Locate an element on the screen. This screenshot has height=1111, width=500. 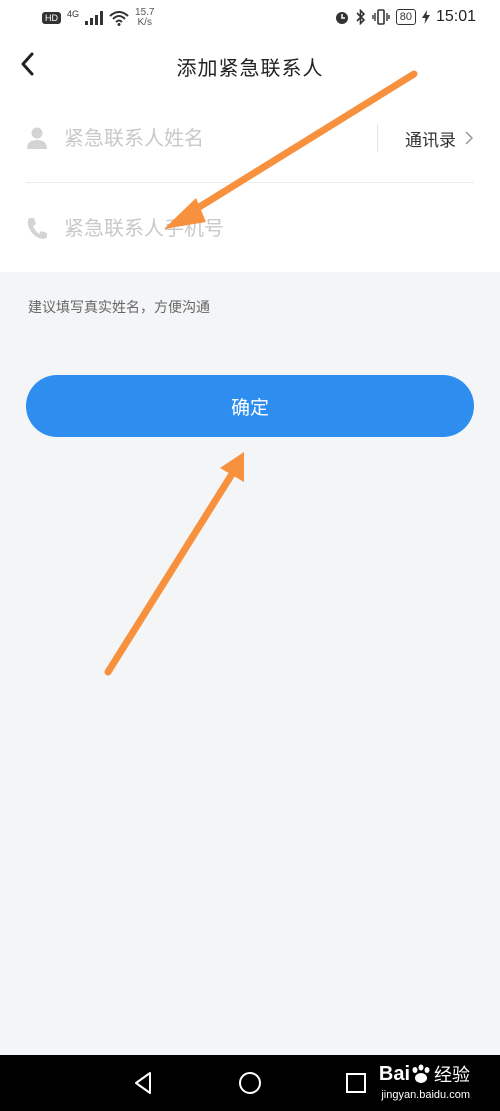
contact-phone-input is located at coordinates (214, 228).